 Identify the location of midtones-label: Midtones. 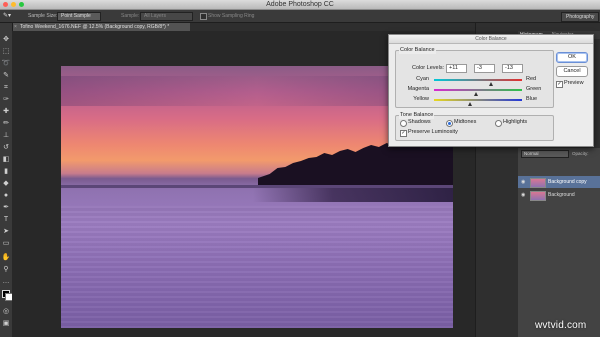
(465, 122).